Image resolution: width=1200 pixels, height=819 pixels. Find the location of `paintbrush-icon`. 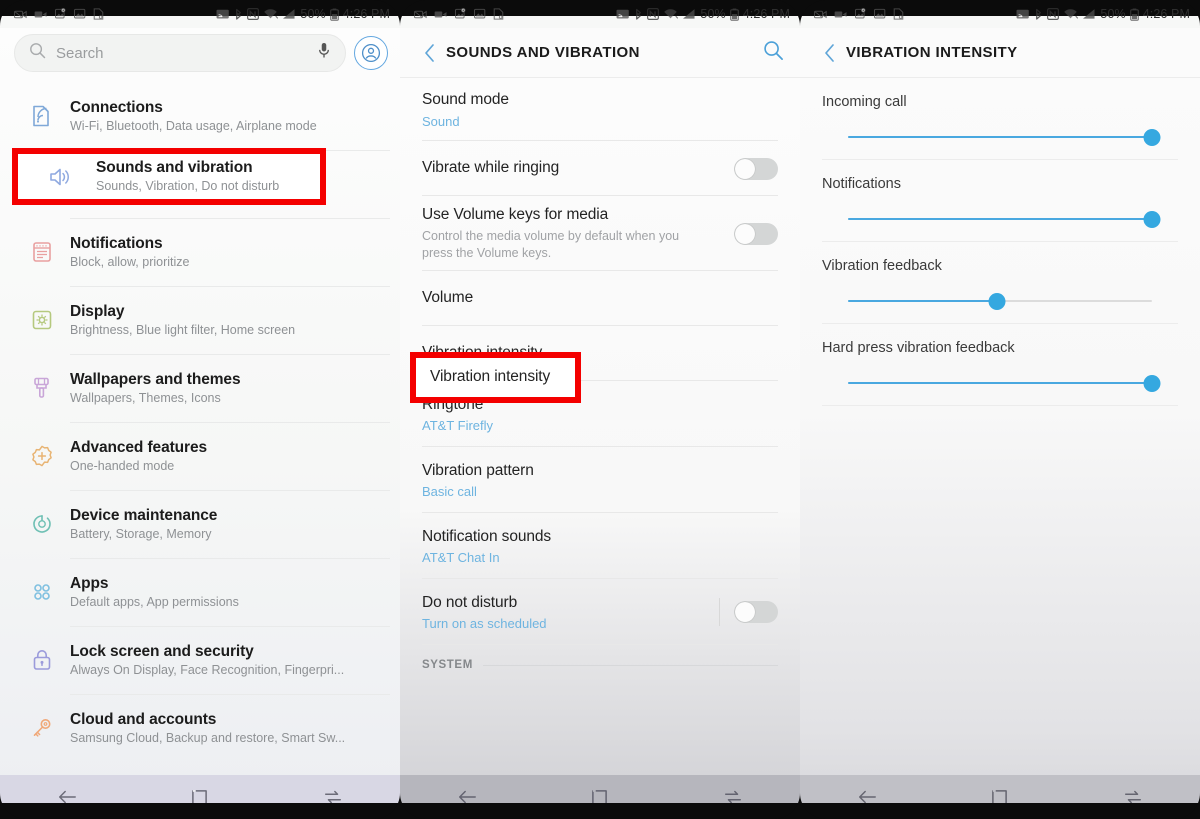

paintbrush-icon is located at coordinates (42, 388).